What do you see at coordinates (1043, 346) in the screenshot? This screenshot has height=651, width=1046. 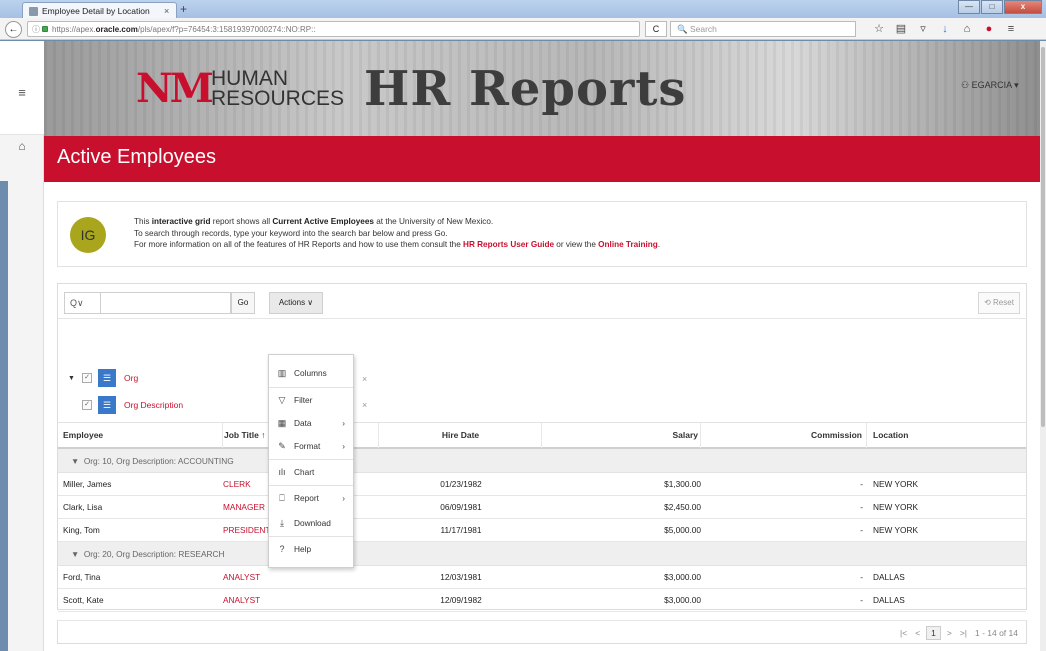 I see `page-scrollbar` at bounding box center [1043, 346].